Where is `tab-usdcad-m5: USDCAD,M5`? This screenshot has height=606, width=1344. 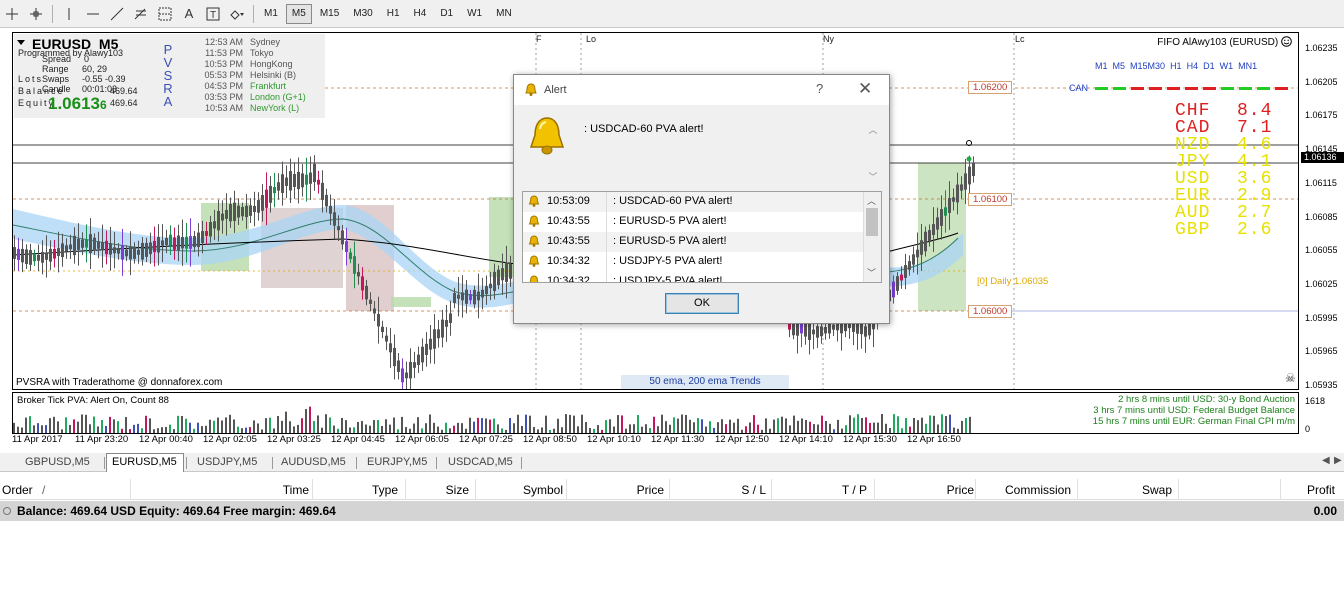 tab-usdcad-m5: USDCAD,M5 is located at coordinates (481, 462).